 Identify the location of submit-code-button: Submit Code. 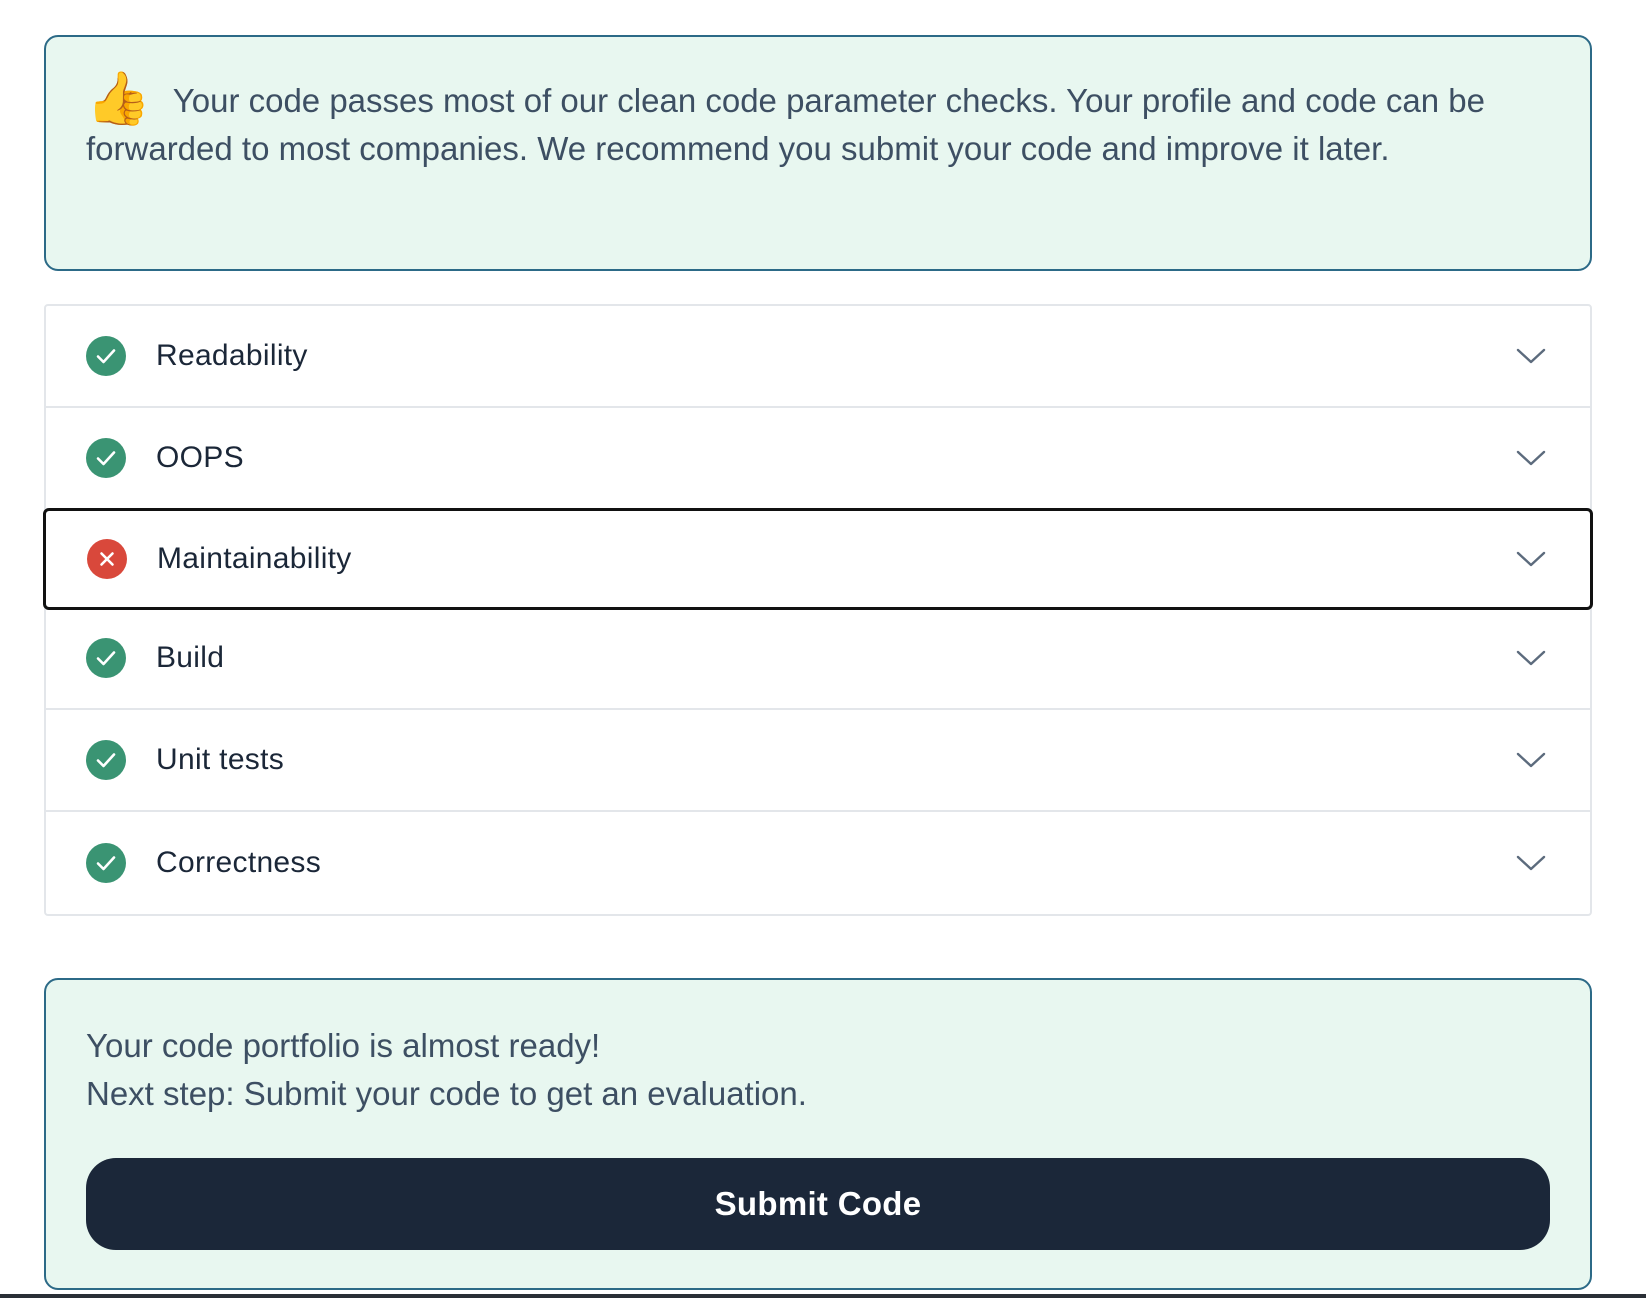
(818, 1204).